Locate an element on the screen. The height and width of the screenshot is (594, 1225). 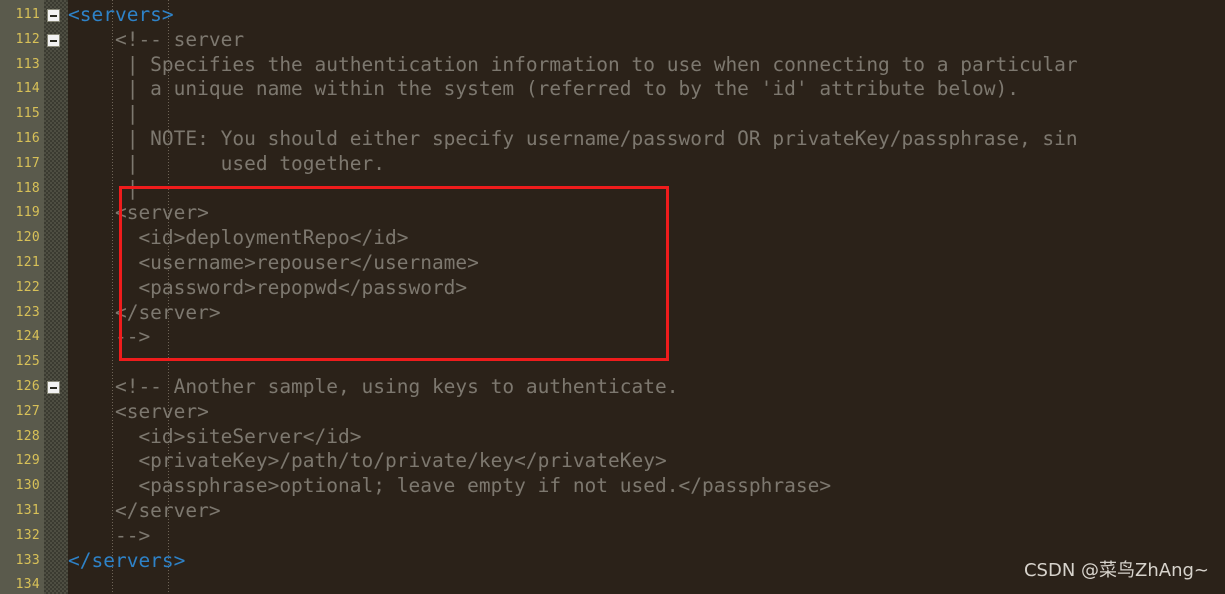
code-line: | used together. is located at coordinates (226, 164).